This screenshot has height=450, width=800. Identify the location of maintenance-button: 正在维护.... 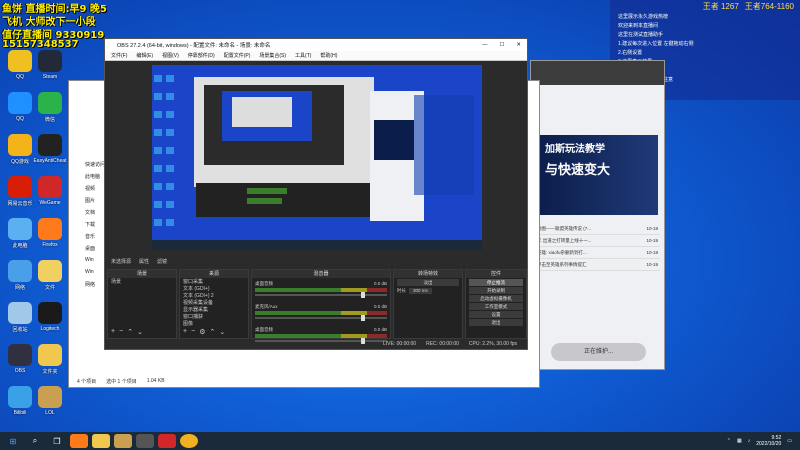
(598, 352).